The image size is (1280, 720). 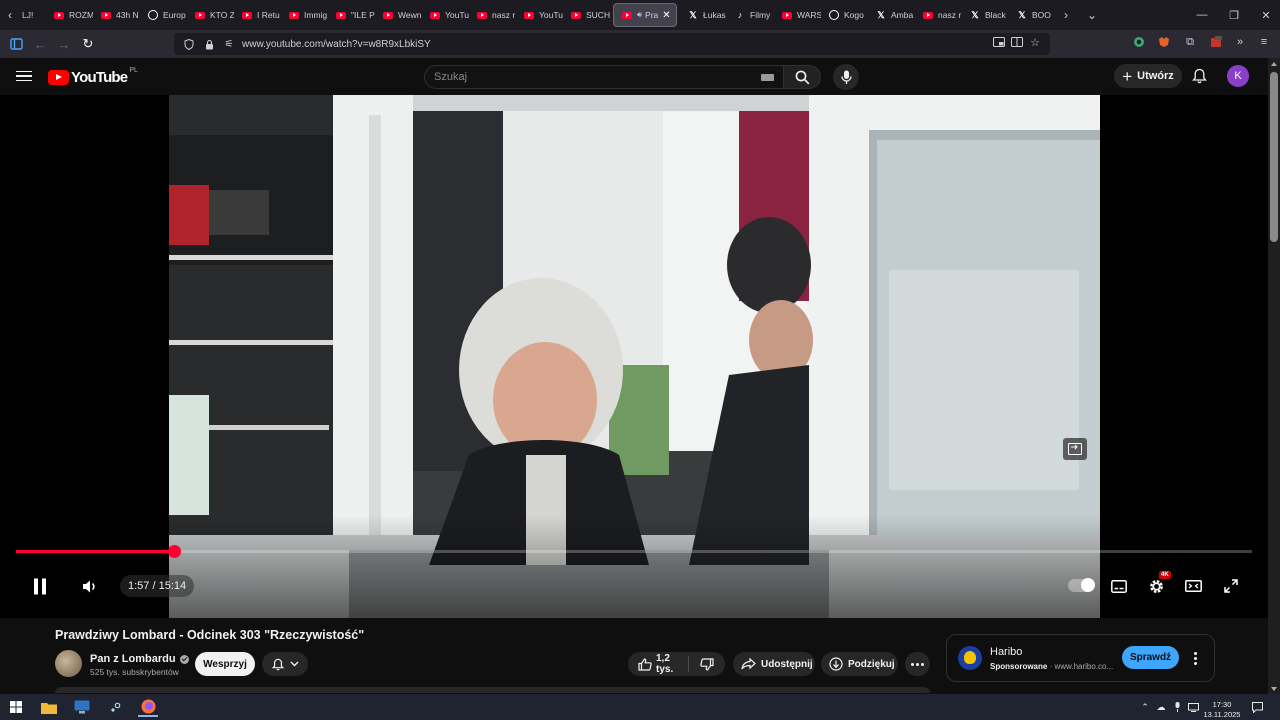 I want to click on channel-avatar, so click(x=68, y=663).